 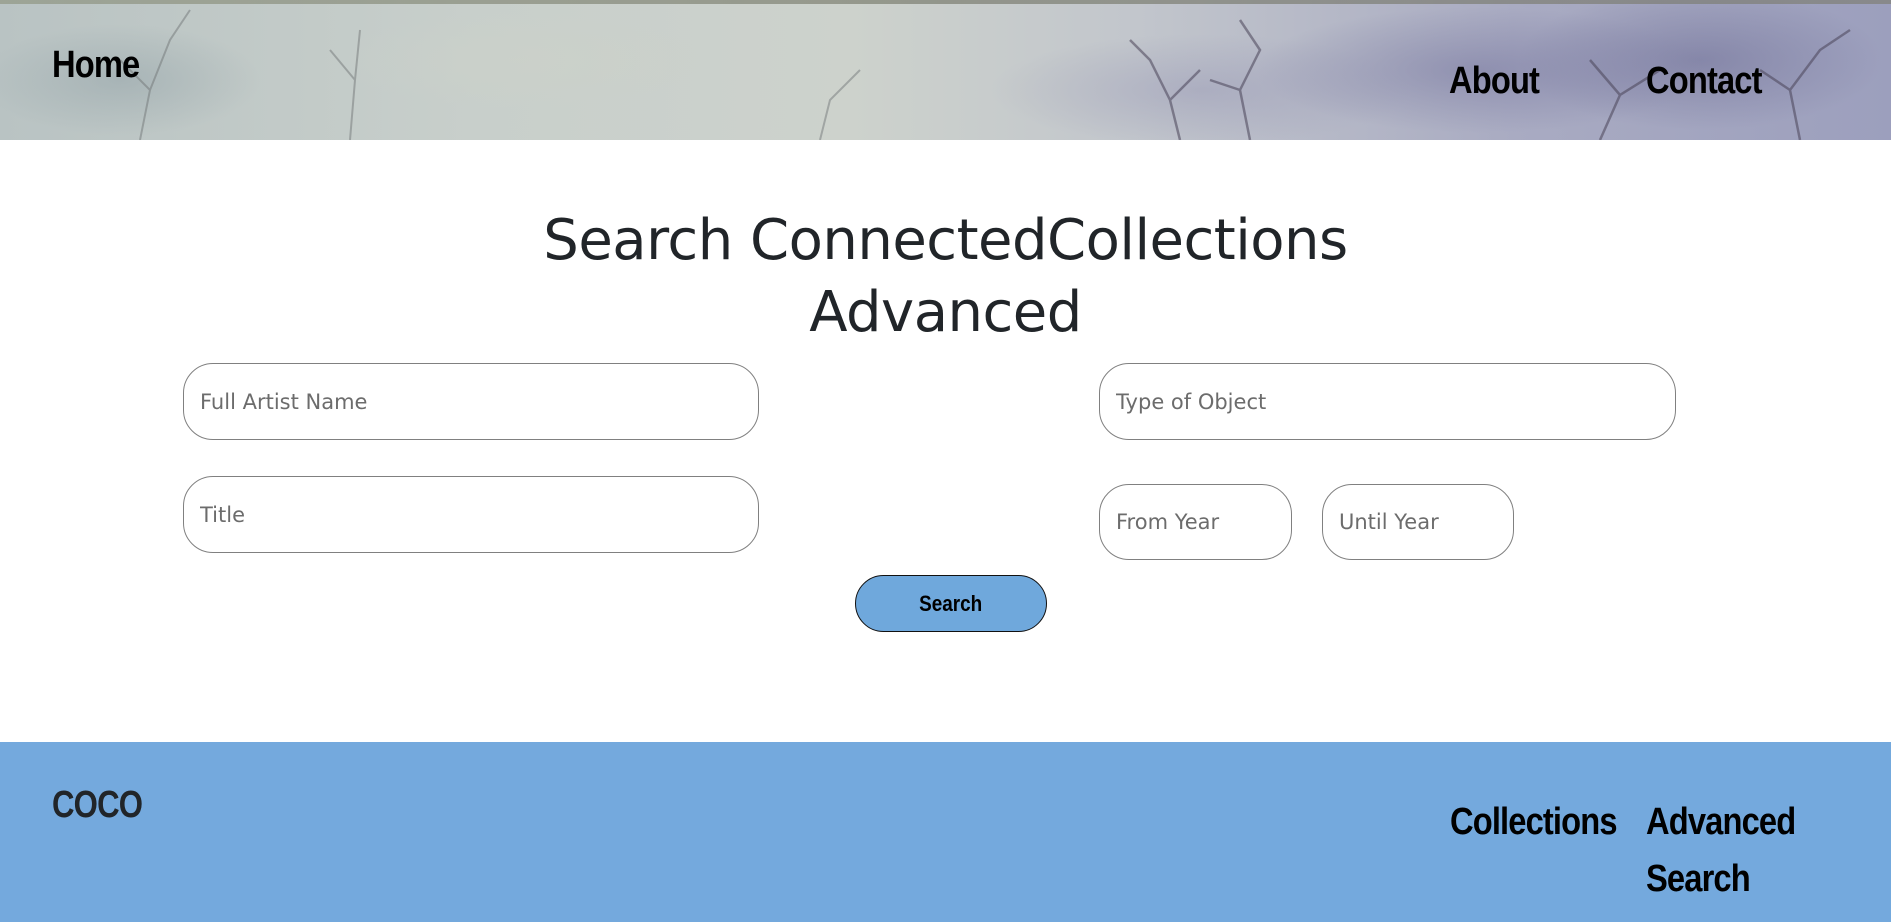 I want to click on footer-collections-link: Collections, so click(x=1534, y=822).